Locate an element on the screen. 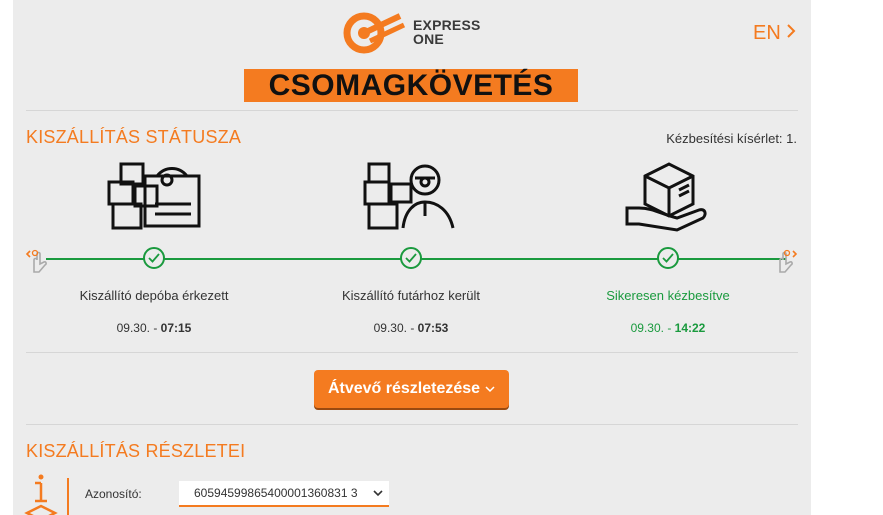  identifier-label: Azonosító: is located at coordinates (113, 494).